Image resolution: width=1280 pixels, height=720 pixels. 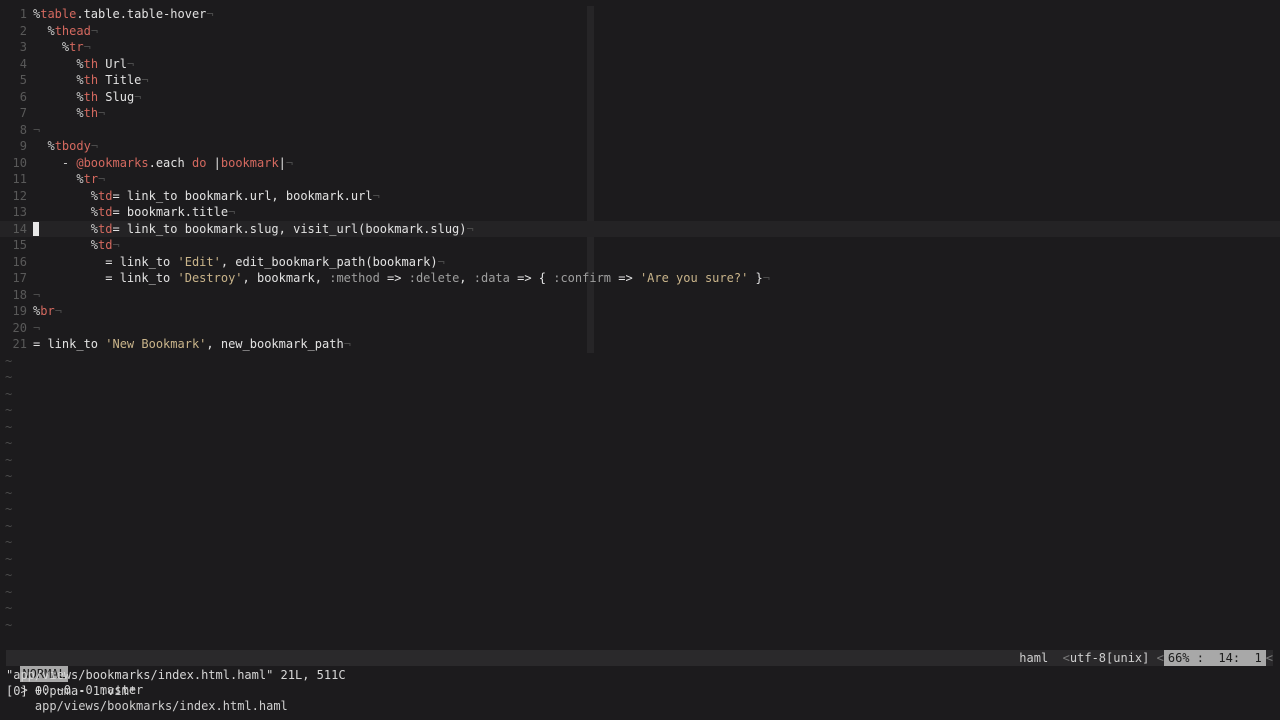 I want to click on code-token: Url, so click(x=112, y=63).